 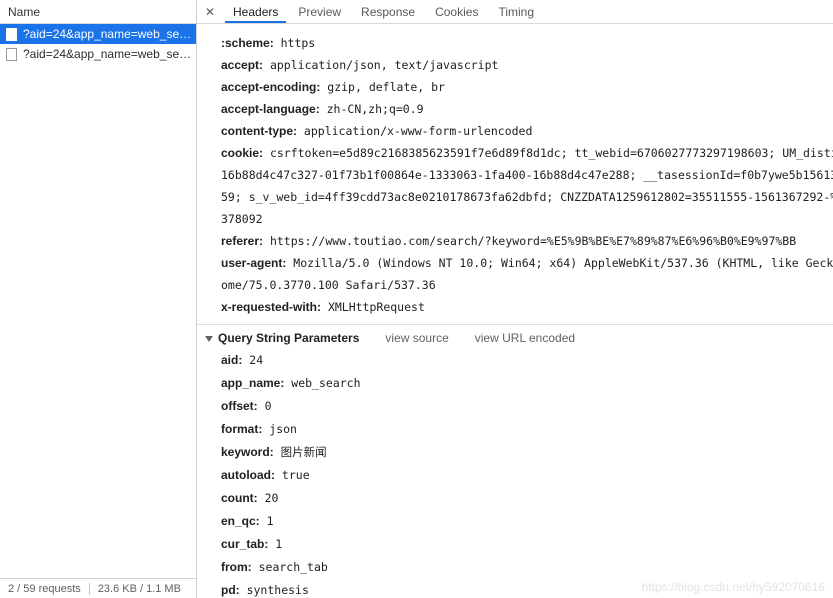 I want to click on query-param-row: keyword: 图片新闻, so click(x=515, y=452).